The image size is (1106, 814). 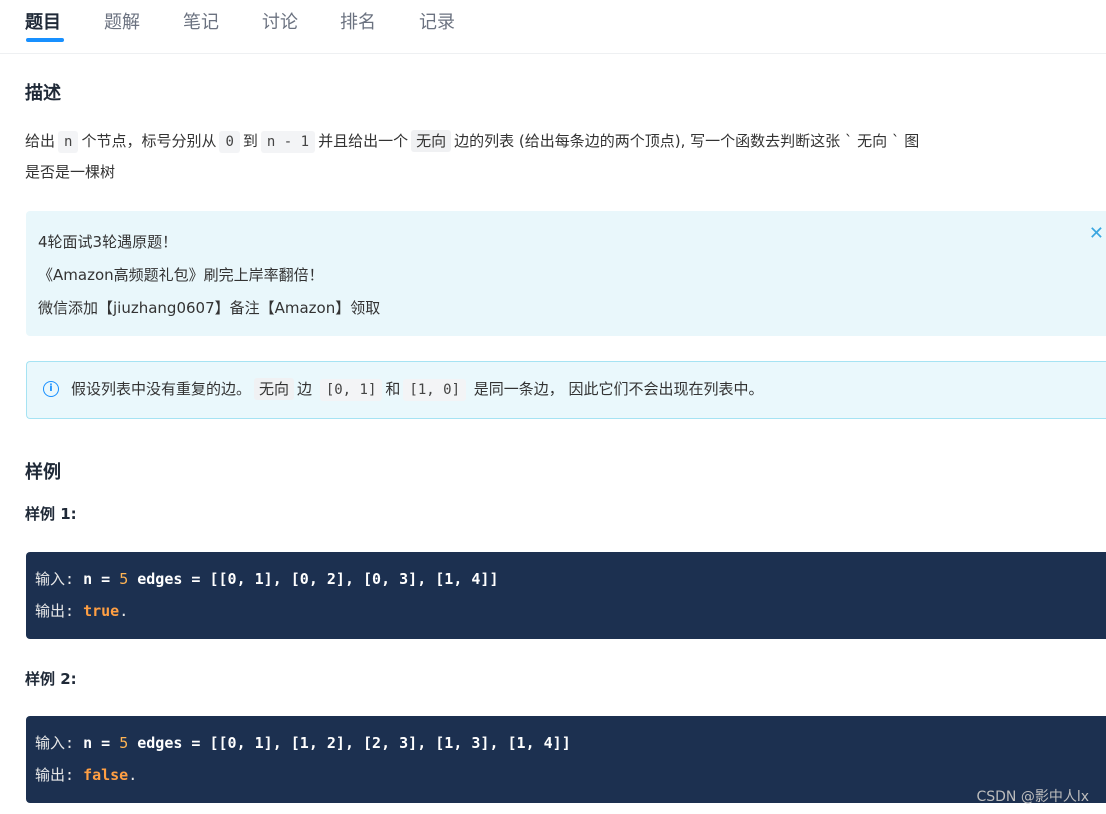 What do you see at coordinates (51, 514) in the screenshot?
I see `example-1-title: 样例 1:` at bounding box center [51, 514].